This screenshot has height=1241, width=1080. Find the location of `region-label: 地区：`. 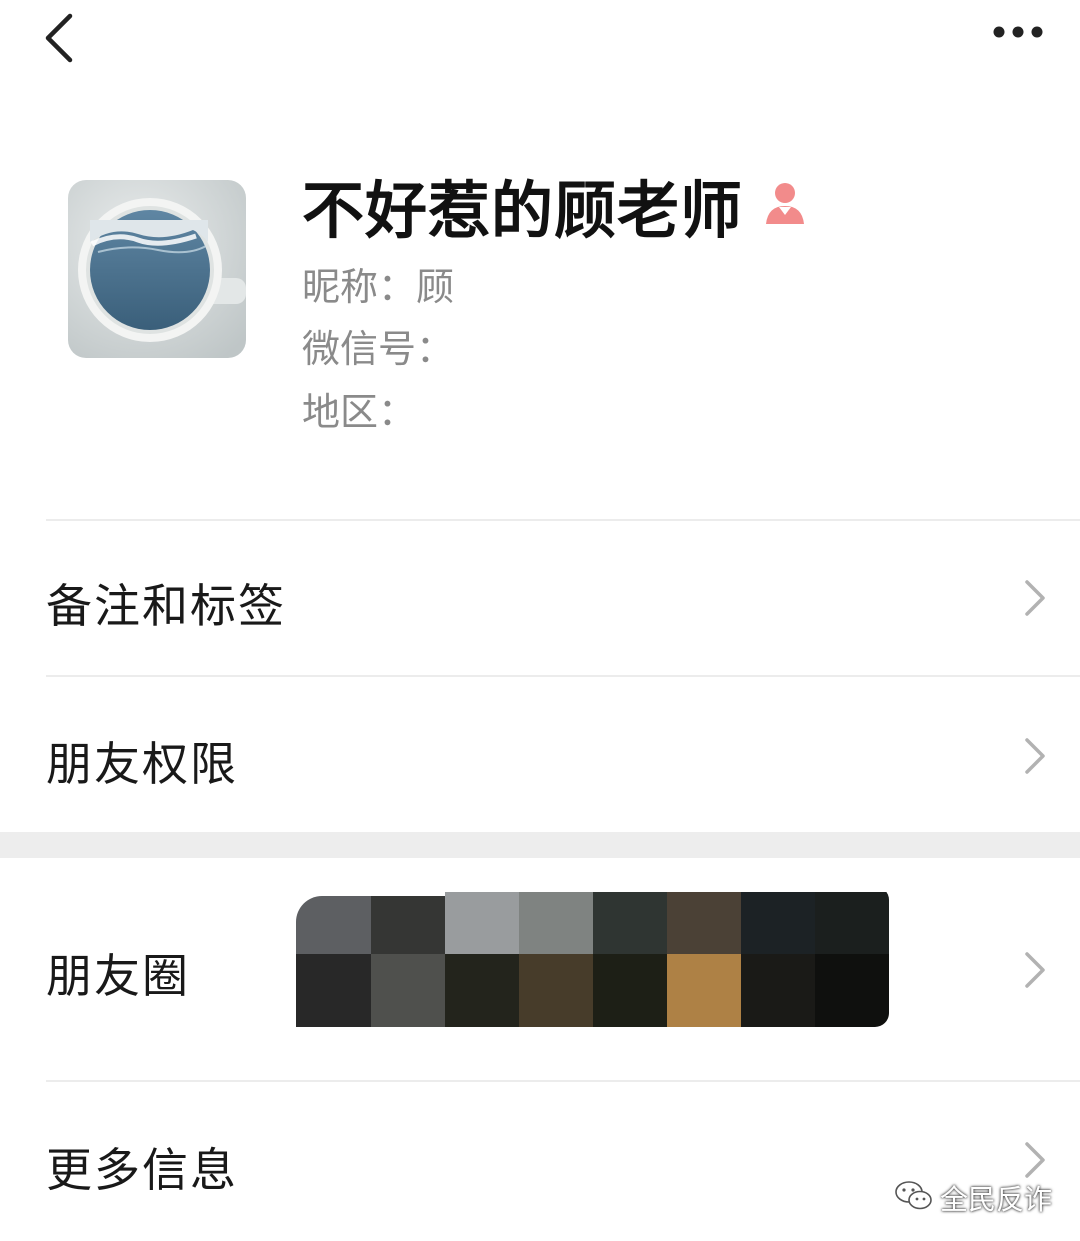

region-label: 地区： is located at coordinates (359, 412).